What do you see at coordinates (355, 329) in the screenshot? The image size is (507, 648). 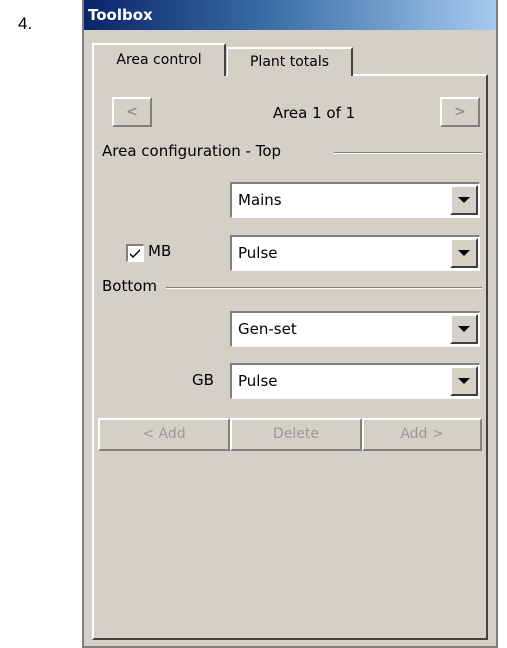 I see `bottom-source-dropdown: Gen-set` at bounding box center [355, 329].